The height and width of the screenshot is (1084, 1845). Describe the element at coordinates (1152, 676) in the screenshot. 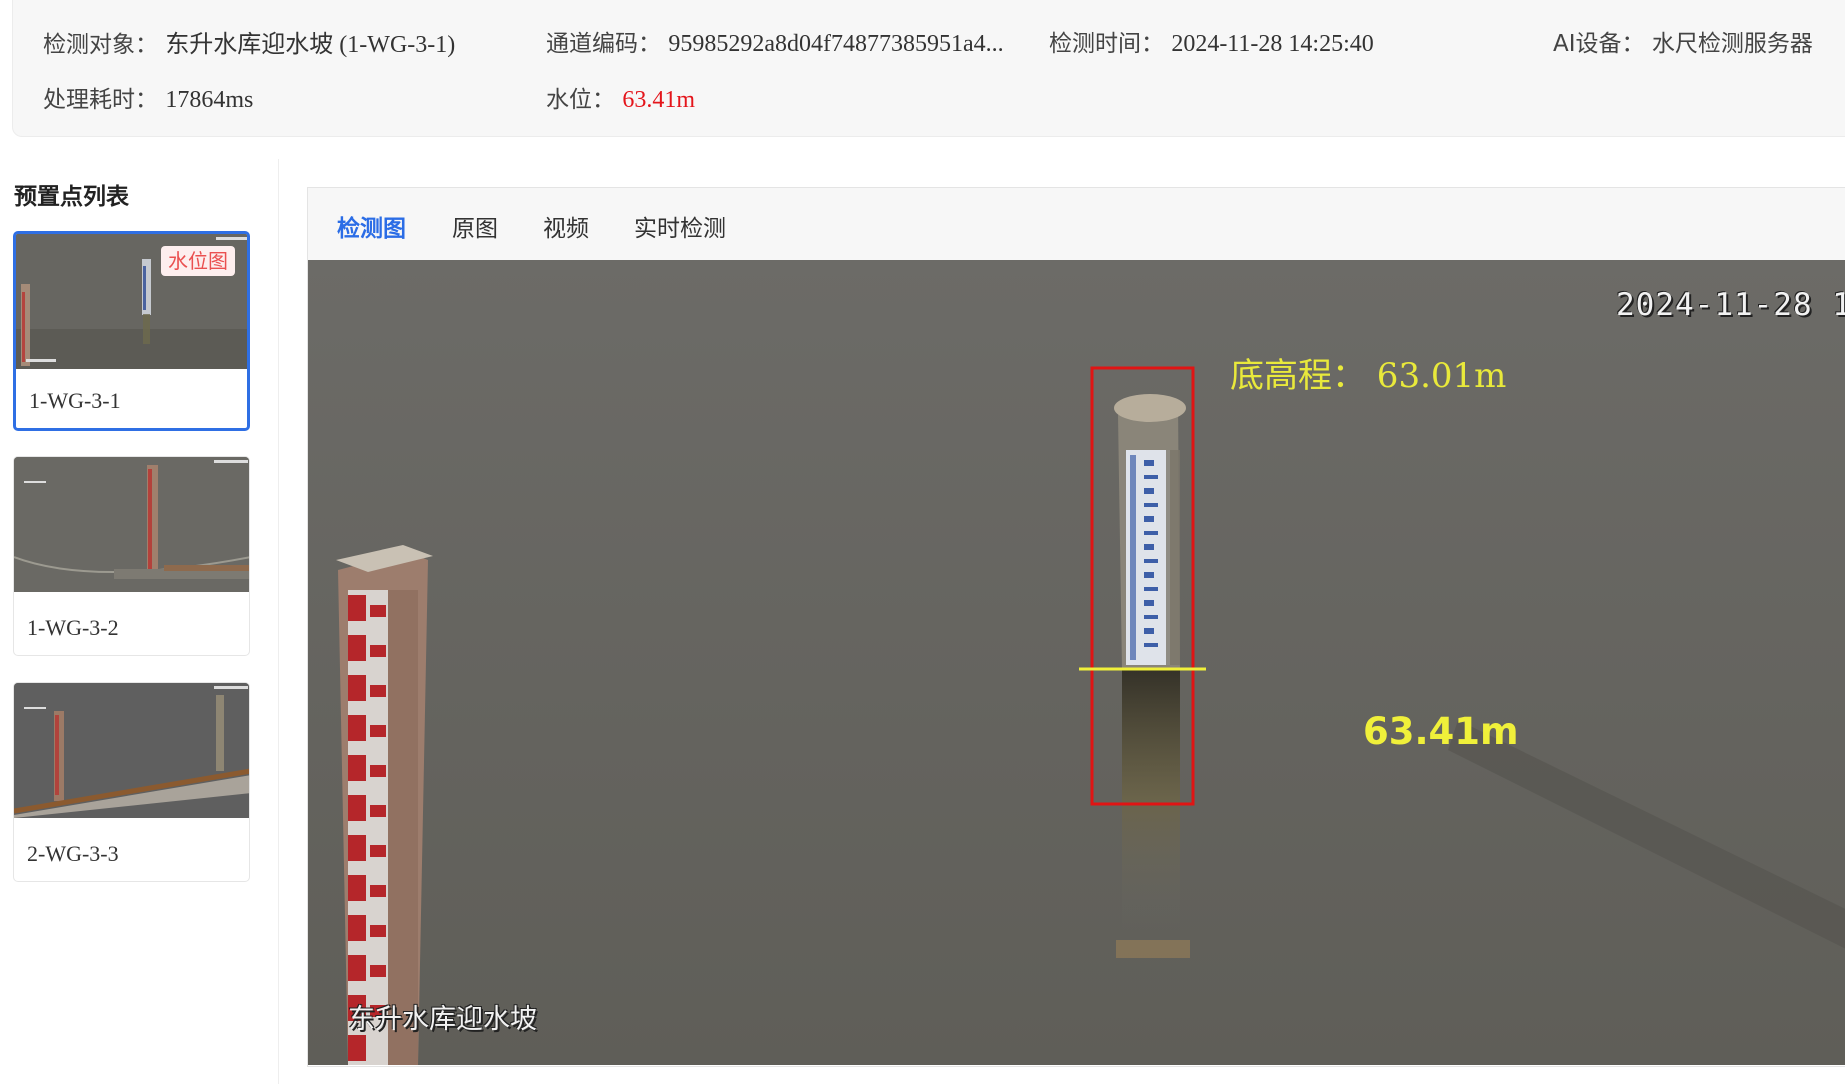

I see `center-gauge-post` at that location.